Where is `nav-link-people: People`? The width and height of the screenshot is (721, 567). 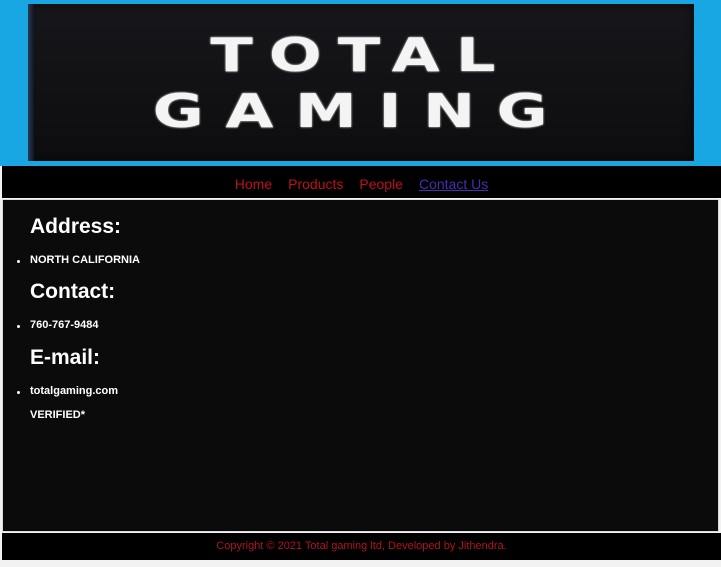
nav-link-people: People is located at coordinates (381, 184).